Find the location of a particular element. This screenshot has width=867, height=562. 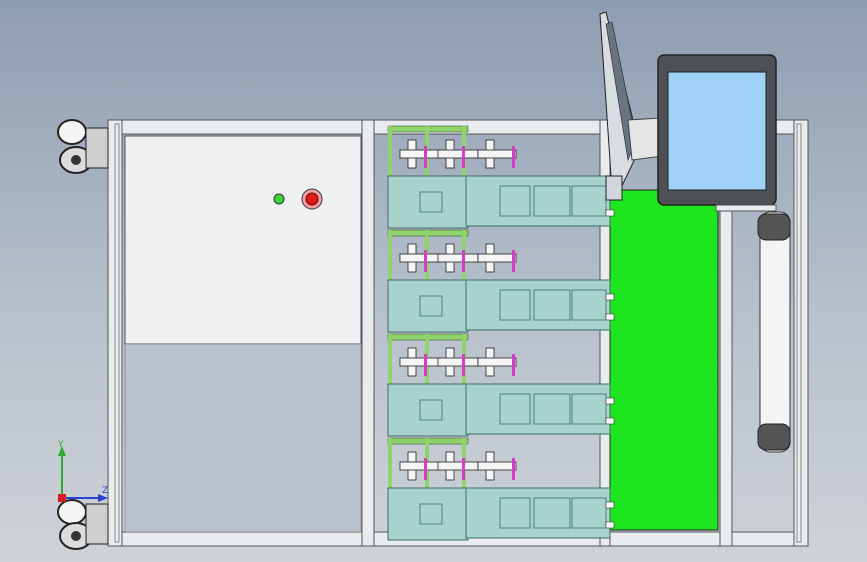

green-panel is located at coordinates (664, 360).